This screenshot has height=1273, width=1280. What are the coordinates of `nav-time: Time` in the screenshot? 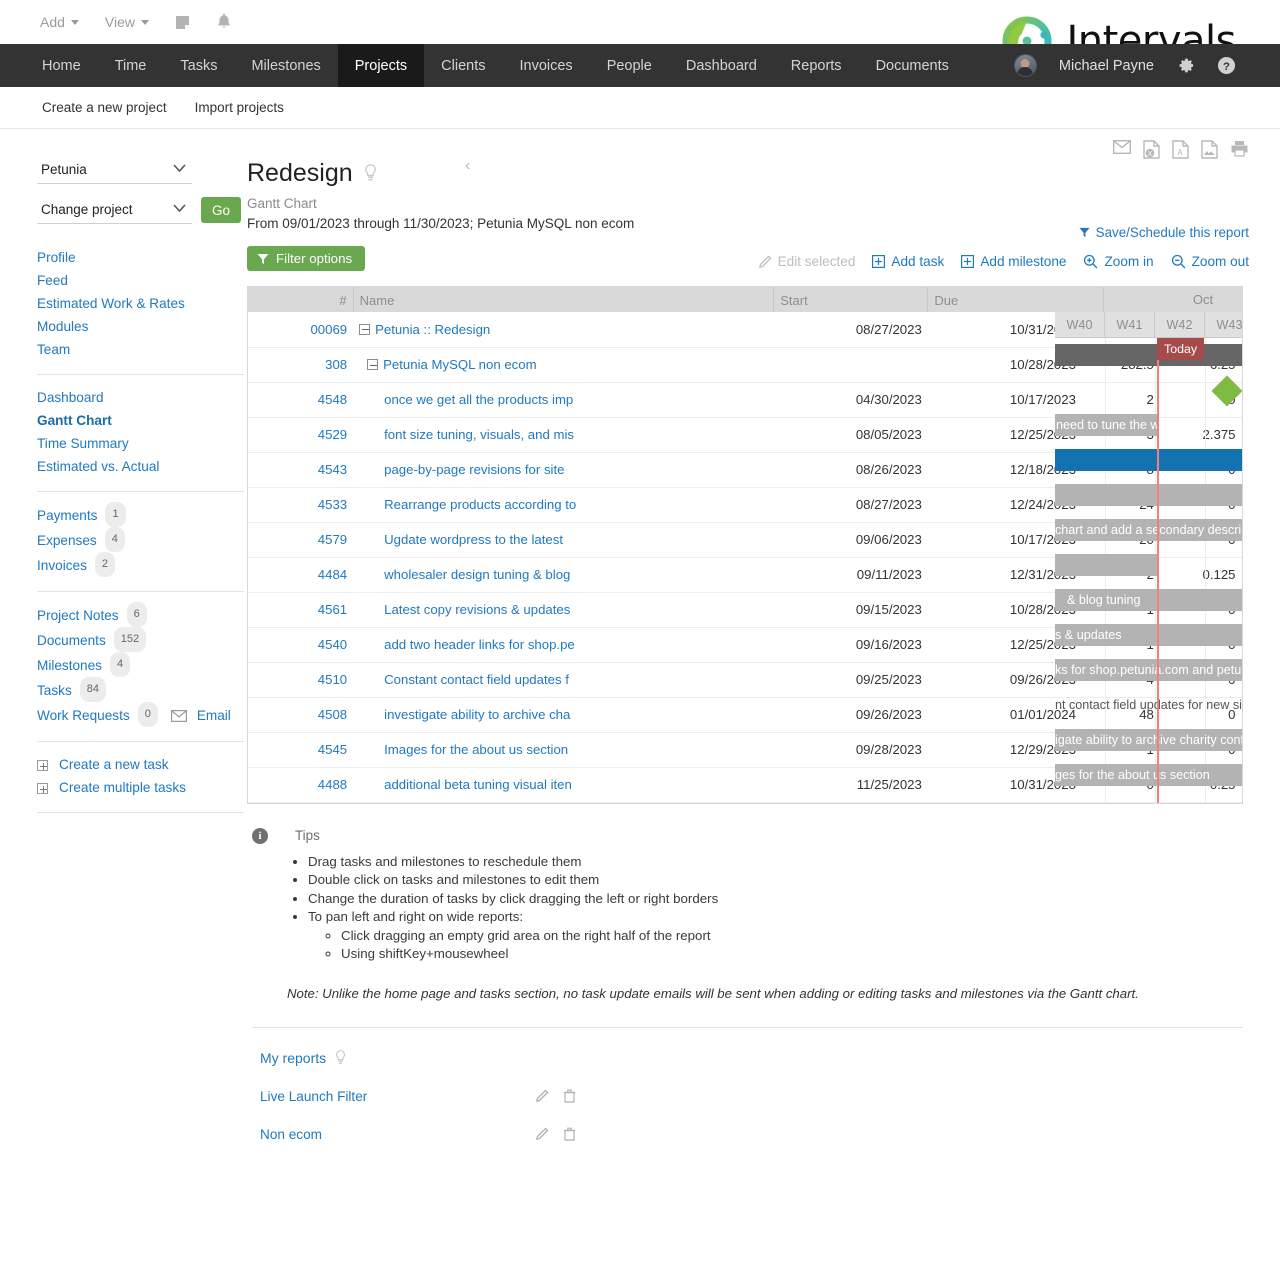 It's located at (131, 65).